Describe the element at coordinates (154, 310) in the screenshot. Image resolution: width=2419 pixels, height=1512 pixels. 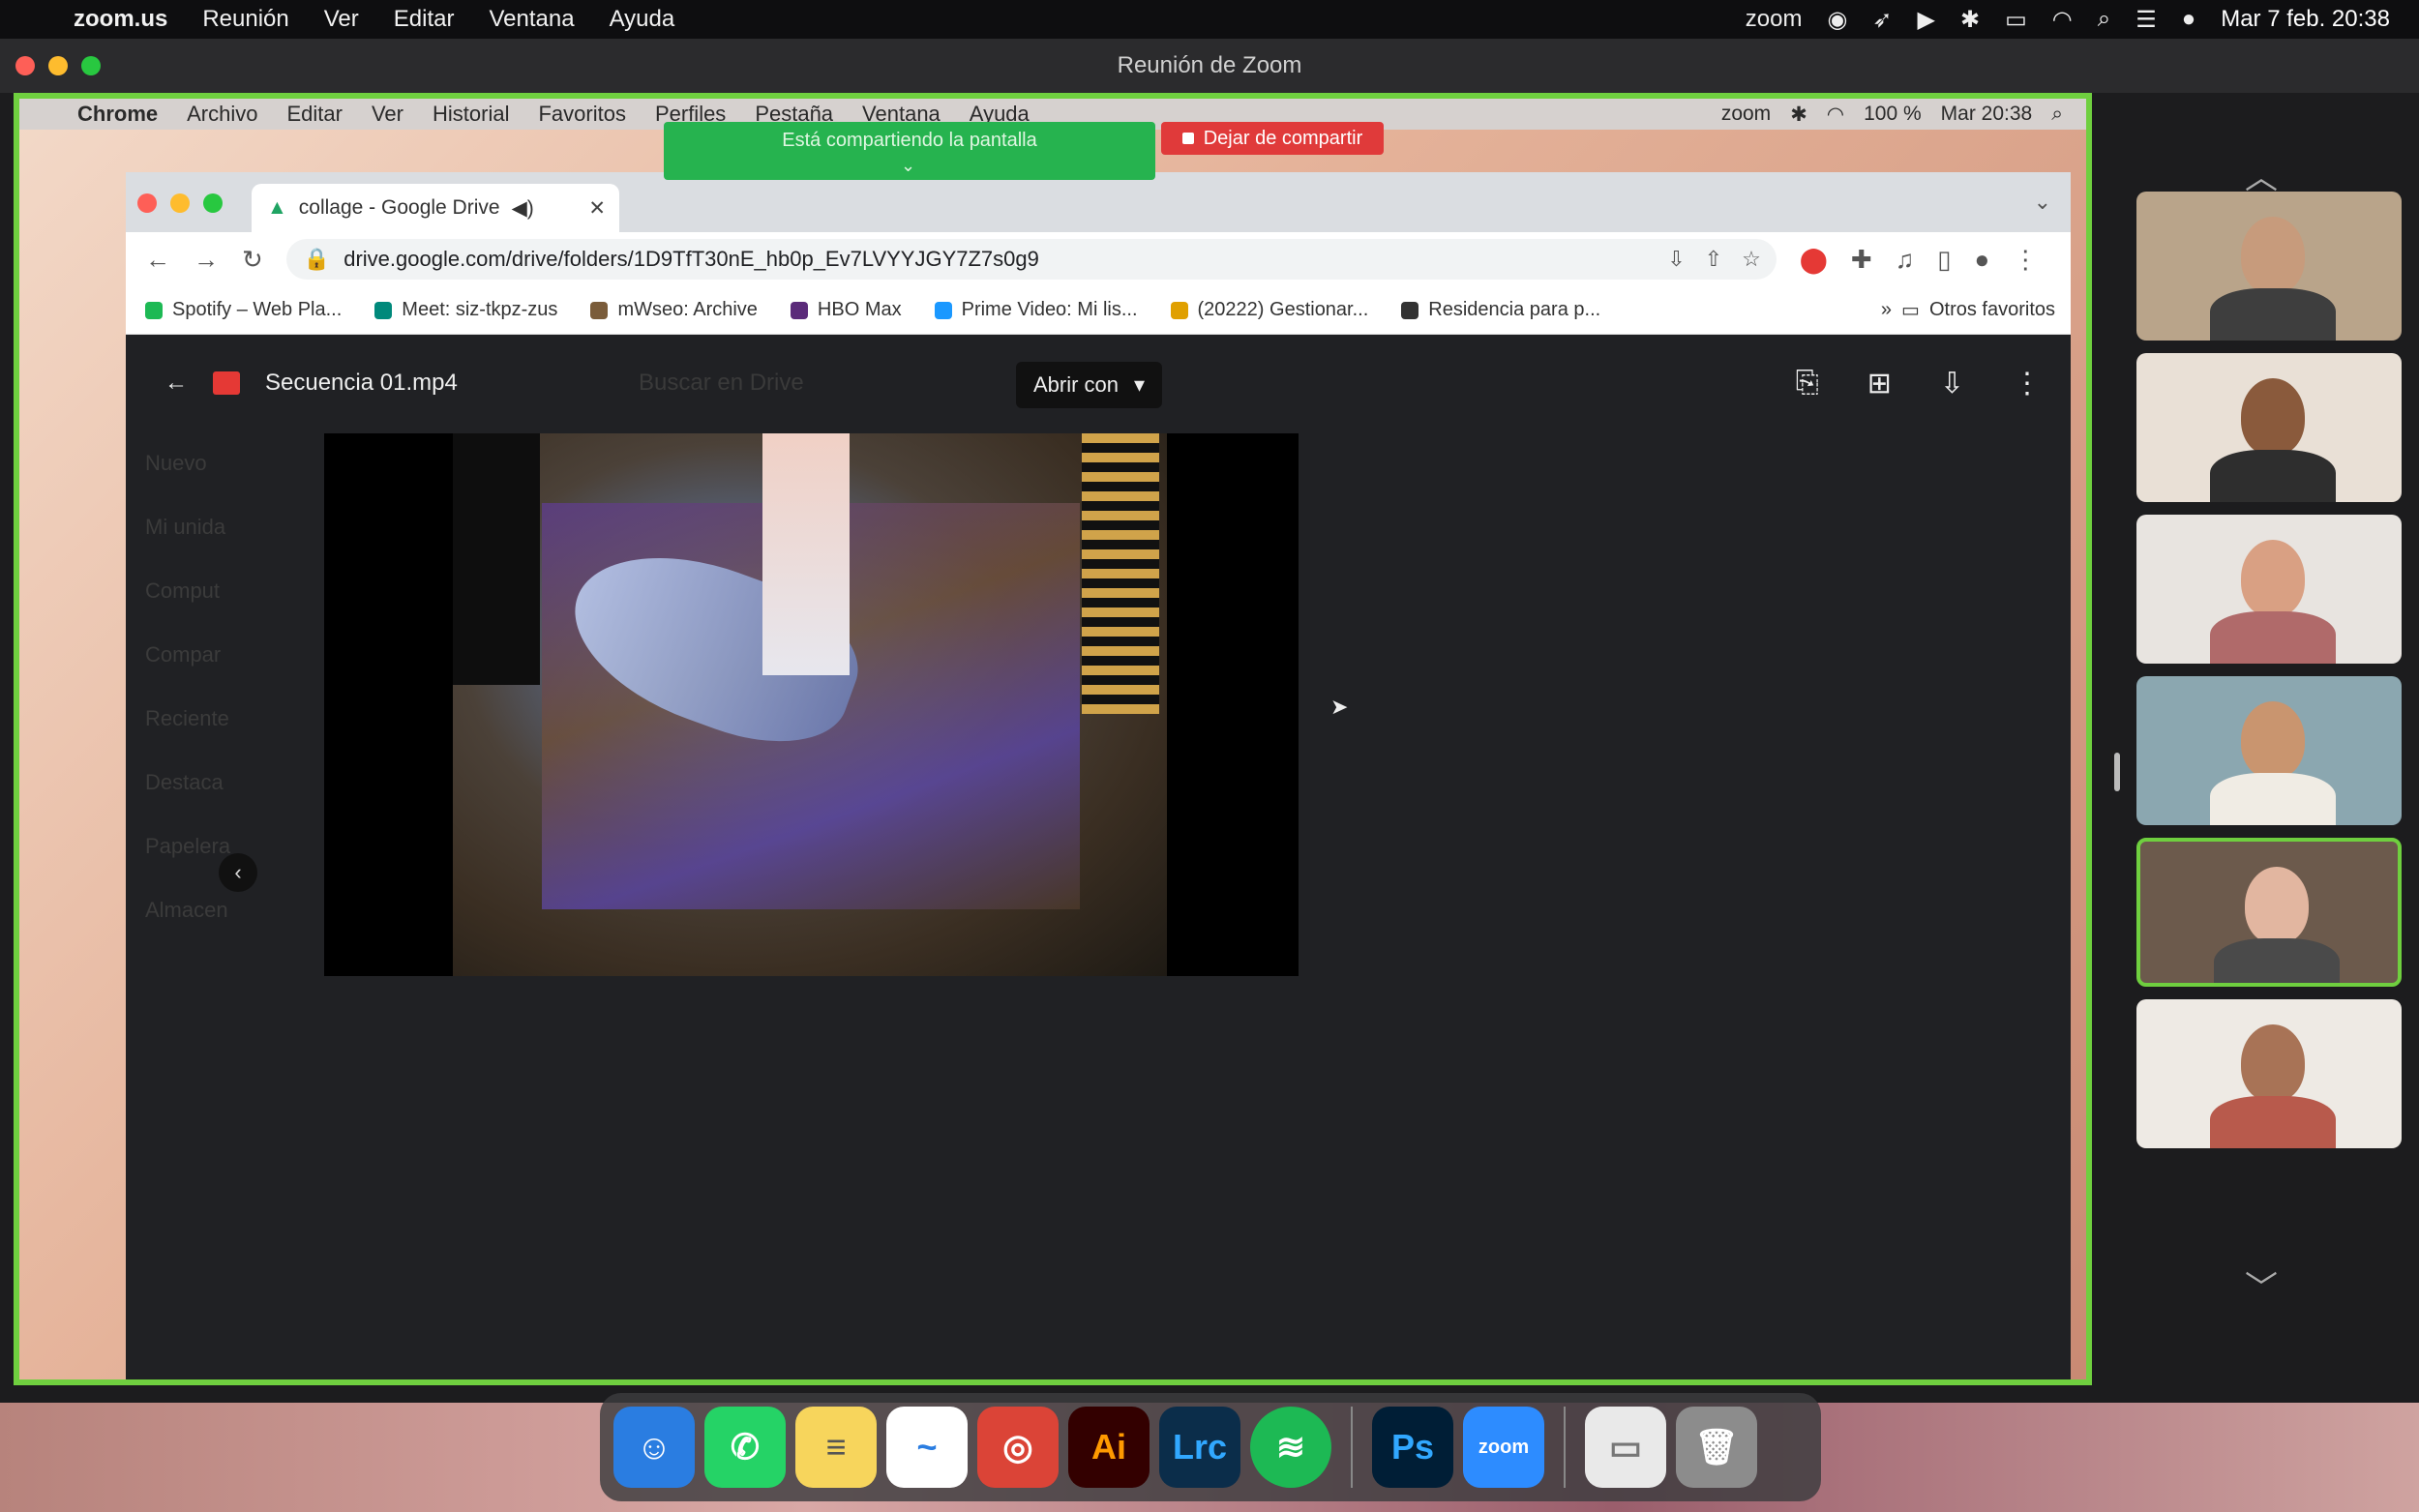
I see `spotify-icon` at that location.